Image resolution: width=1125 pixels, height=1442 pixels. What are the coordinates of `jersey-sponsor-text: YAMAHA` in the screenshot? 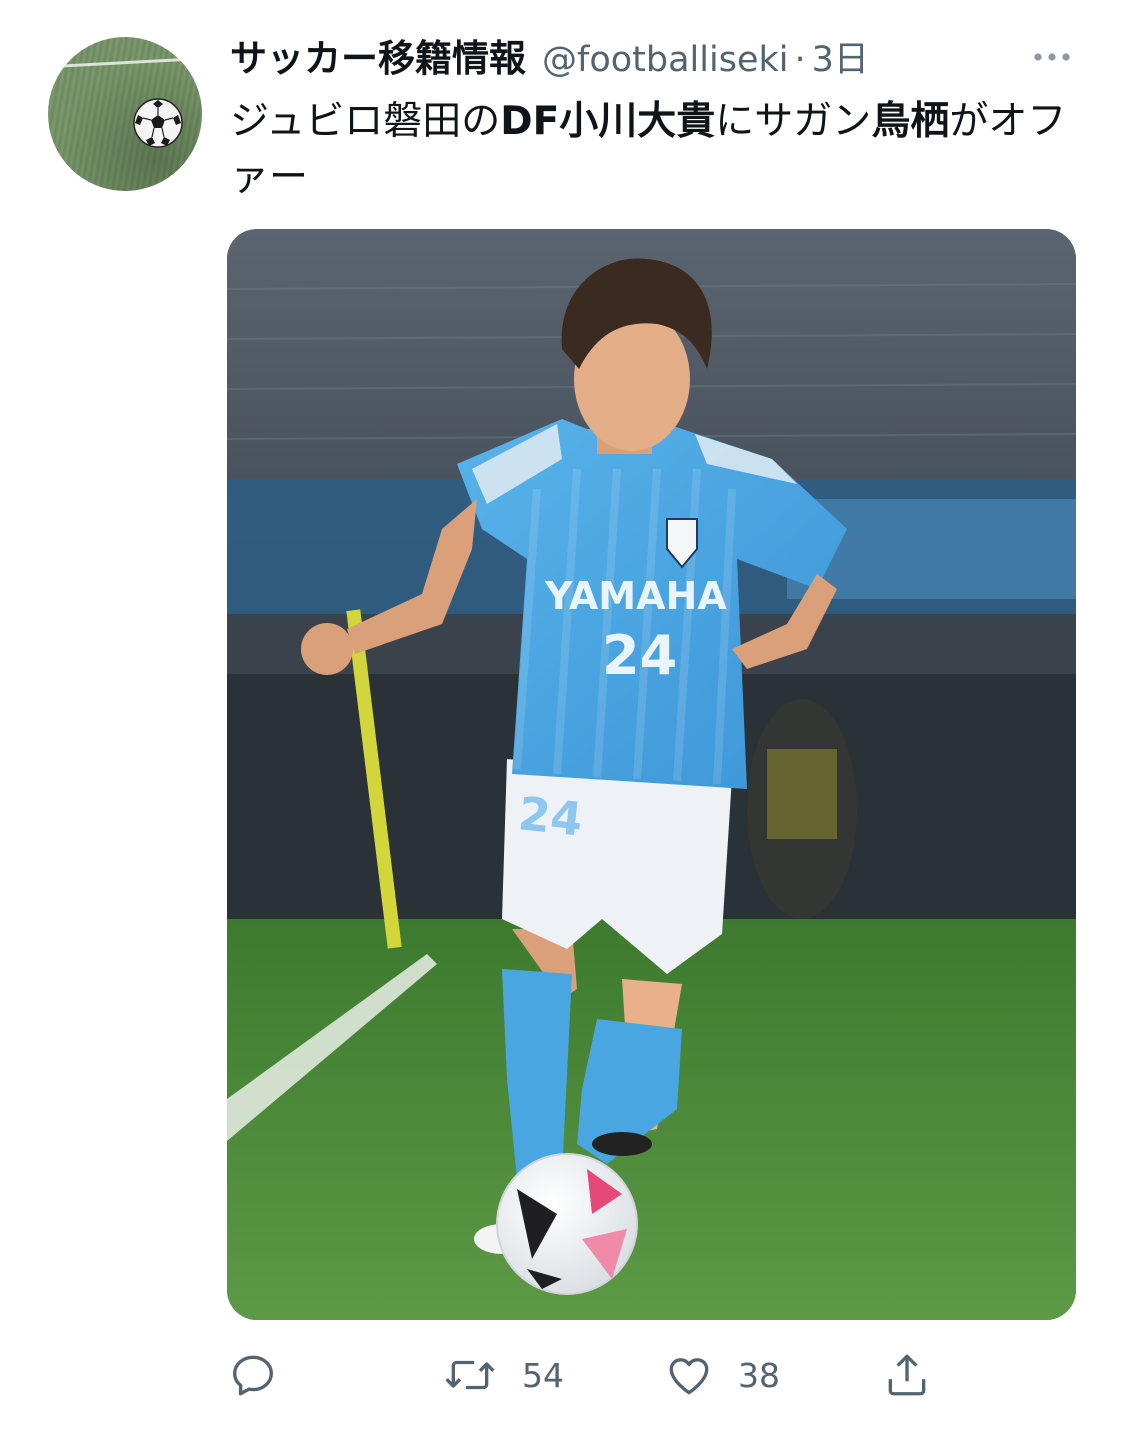 It's located at (635, 596).